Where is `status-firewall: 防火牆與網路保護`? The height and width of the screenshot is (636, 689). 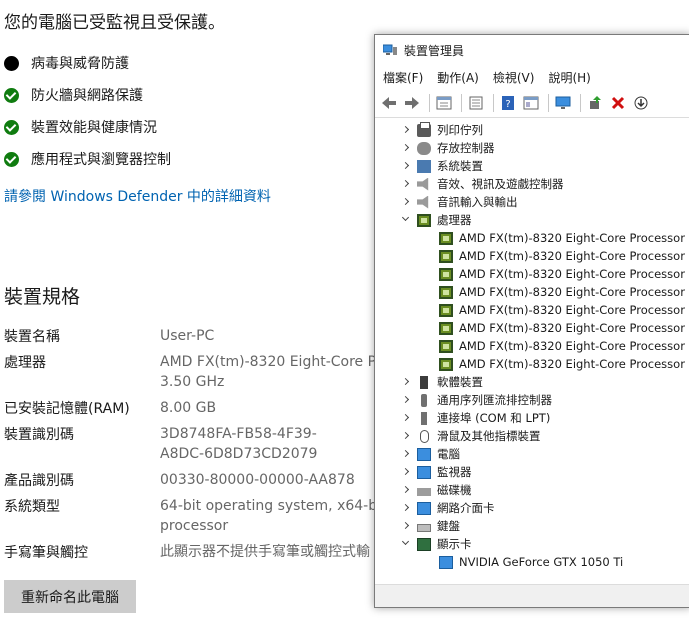 status-firewall: 防火牆與網路保護 is located at coordinates (73, 95).